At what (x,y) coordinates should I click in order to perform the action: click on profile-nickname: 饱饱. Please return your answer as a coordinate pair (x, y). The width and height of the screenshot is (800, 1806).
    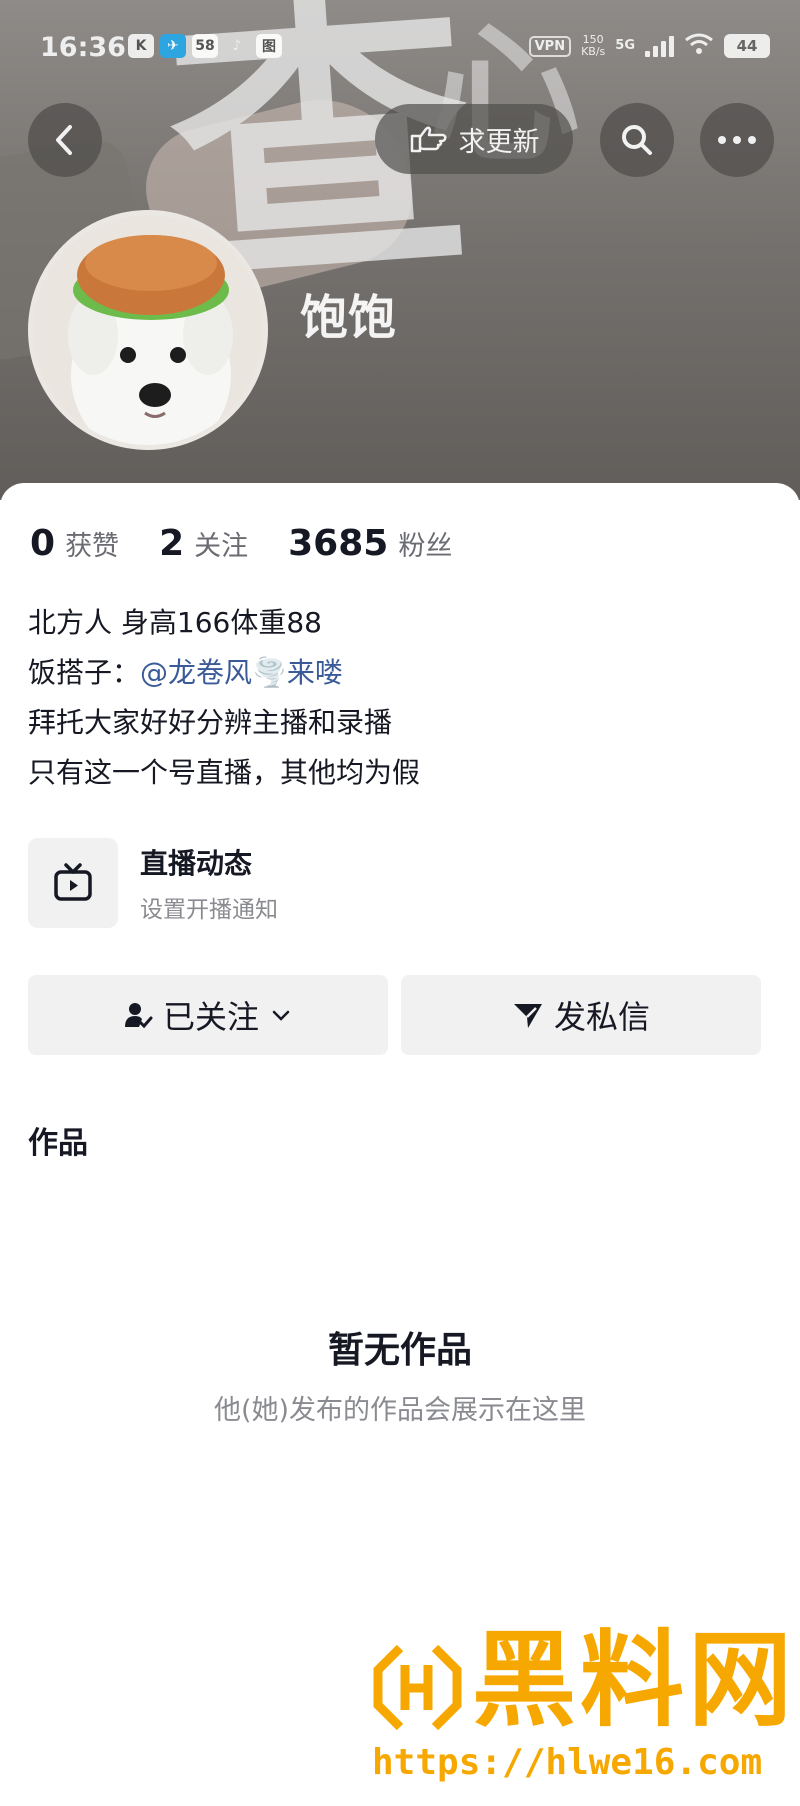
    Looking at the image, I should click on (348, 318).